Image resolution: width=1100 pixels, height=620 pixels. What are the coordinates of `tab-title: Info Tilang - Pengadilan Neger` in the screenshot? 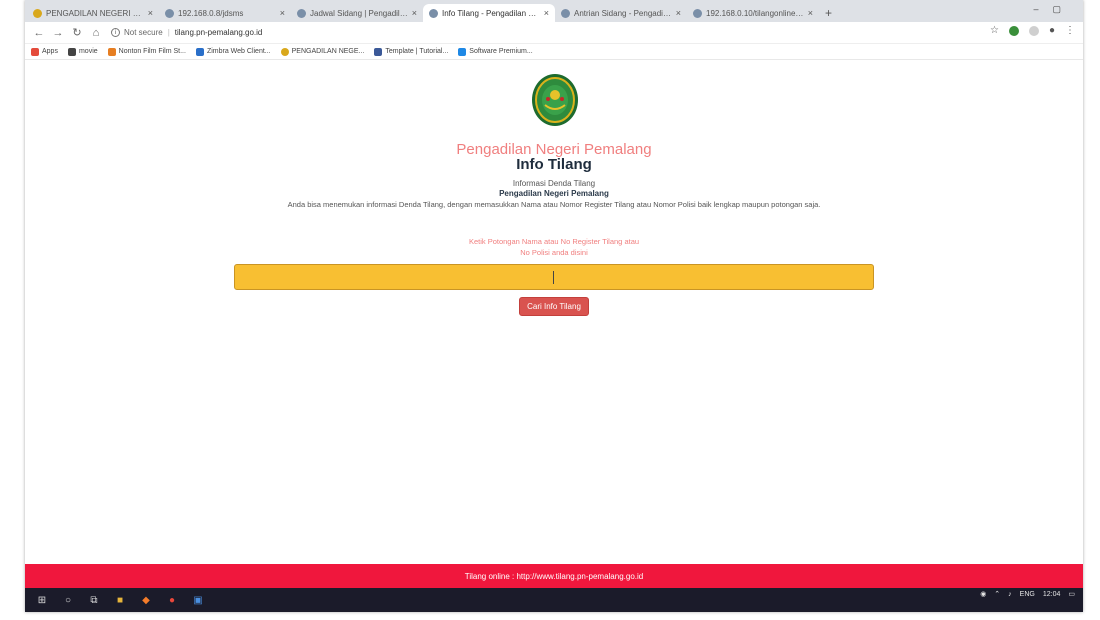 It's located at (491, 13).